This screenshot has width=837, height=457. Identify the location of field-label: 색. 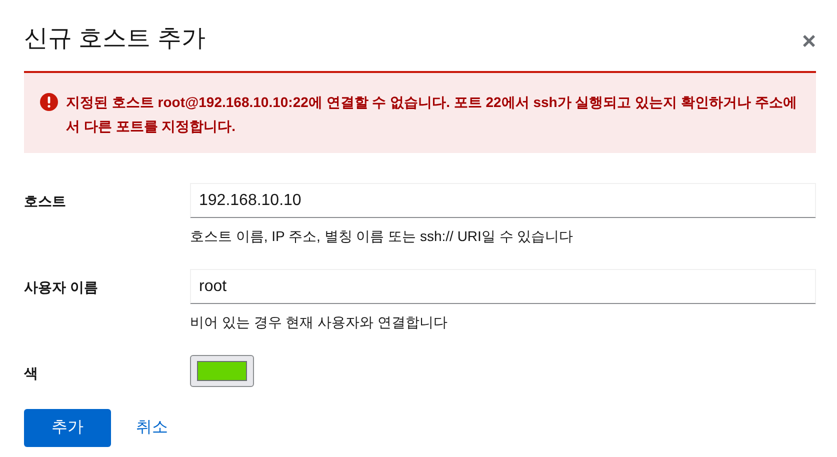
(31, 373).